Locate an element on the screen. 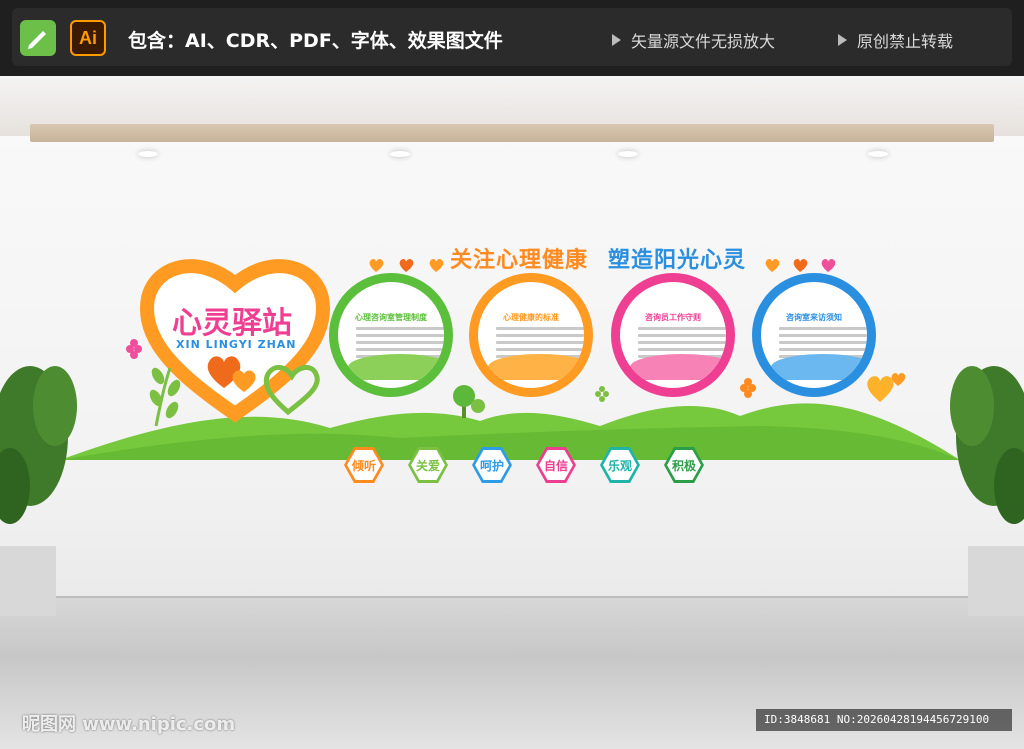 Image resolution: width=1024 pixels, height=749 pixels. illustrator-icon: Ai is located at coordinates (88, 38).